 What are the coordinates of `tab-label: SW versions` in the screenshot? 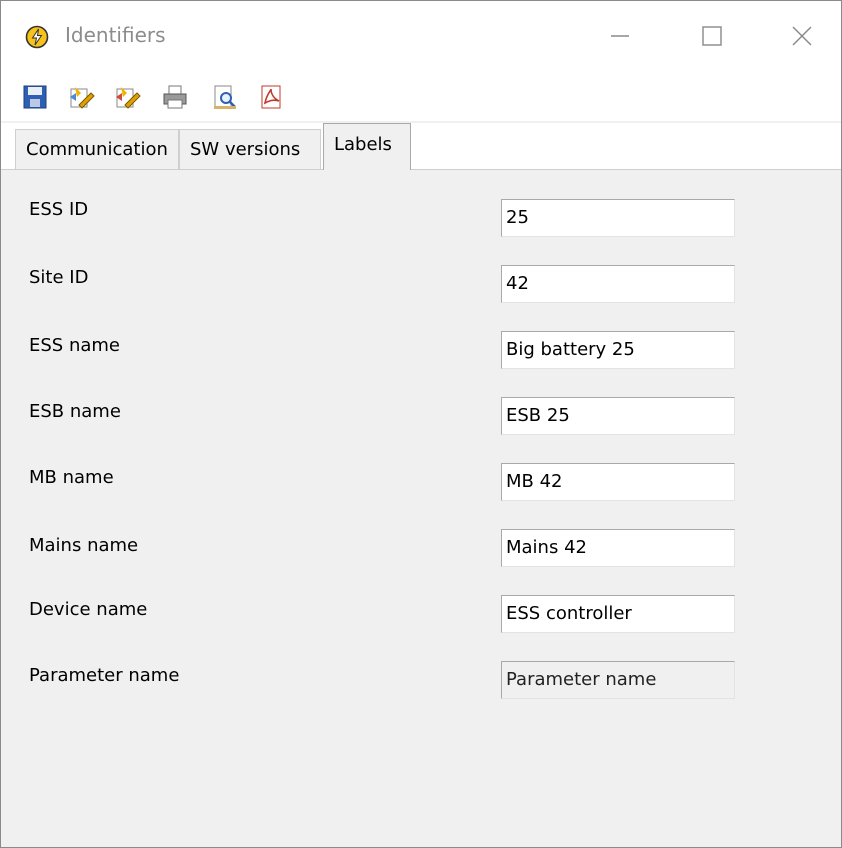 It's located at (245, 149).